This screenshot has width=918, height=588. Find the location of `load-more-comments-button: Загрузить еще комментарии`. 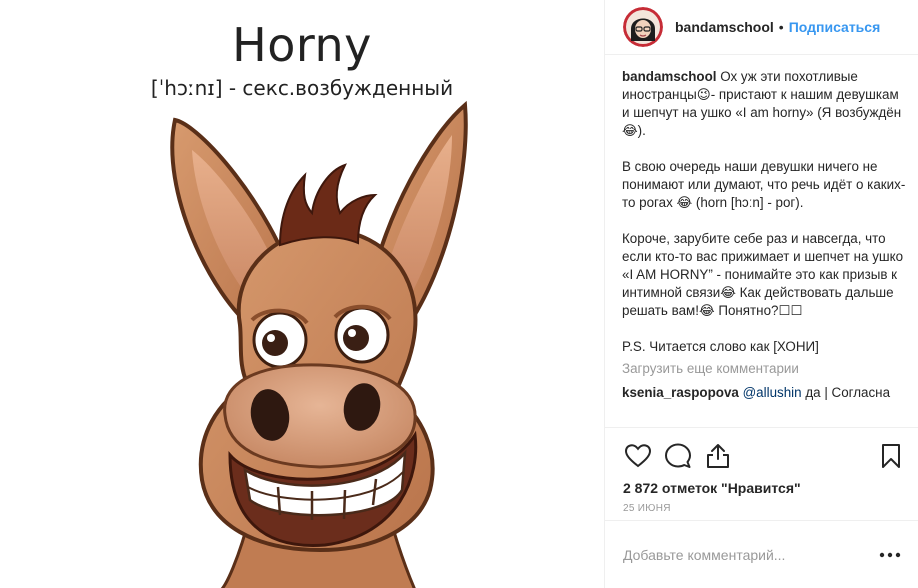

load-more-comments-button: Загрузить еще комментарии is located at coordinates (764, 369).